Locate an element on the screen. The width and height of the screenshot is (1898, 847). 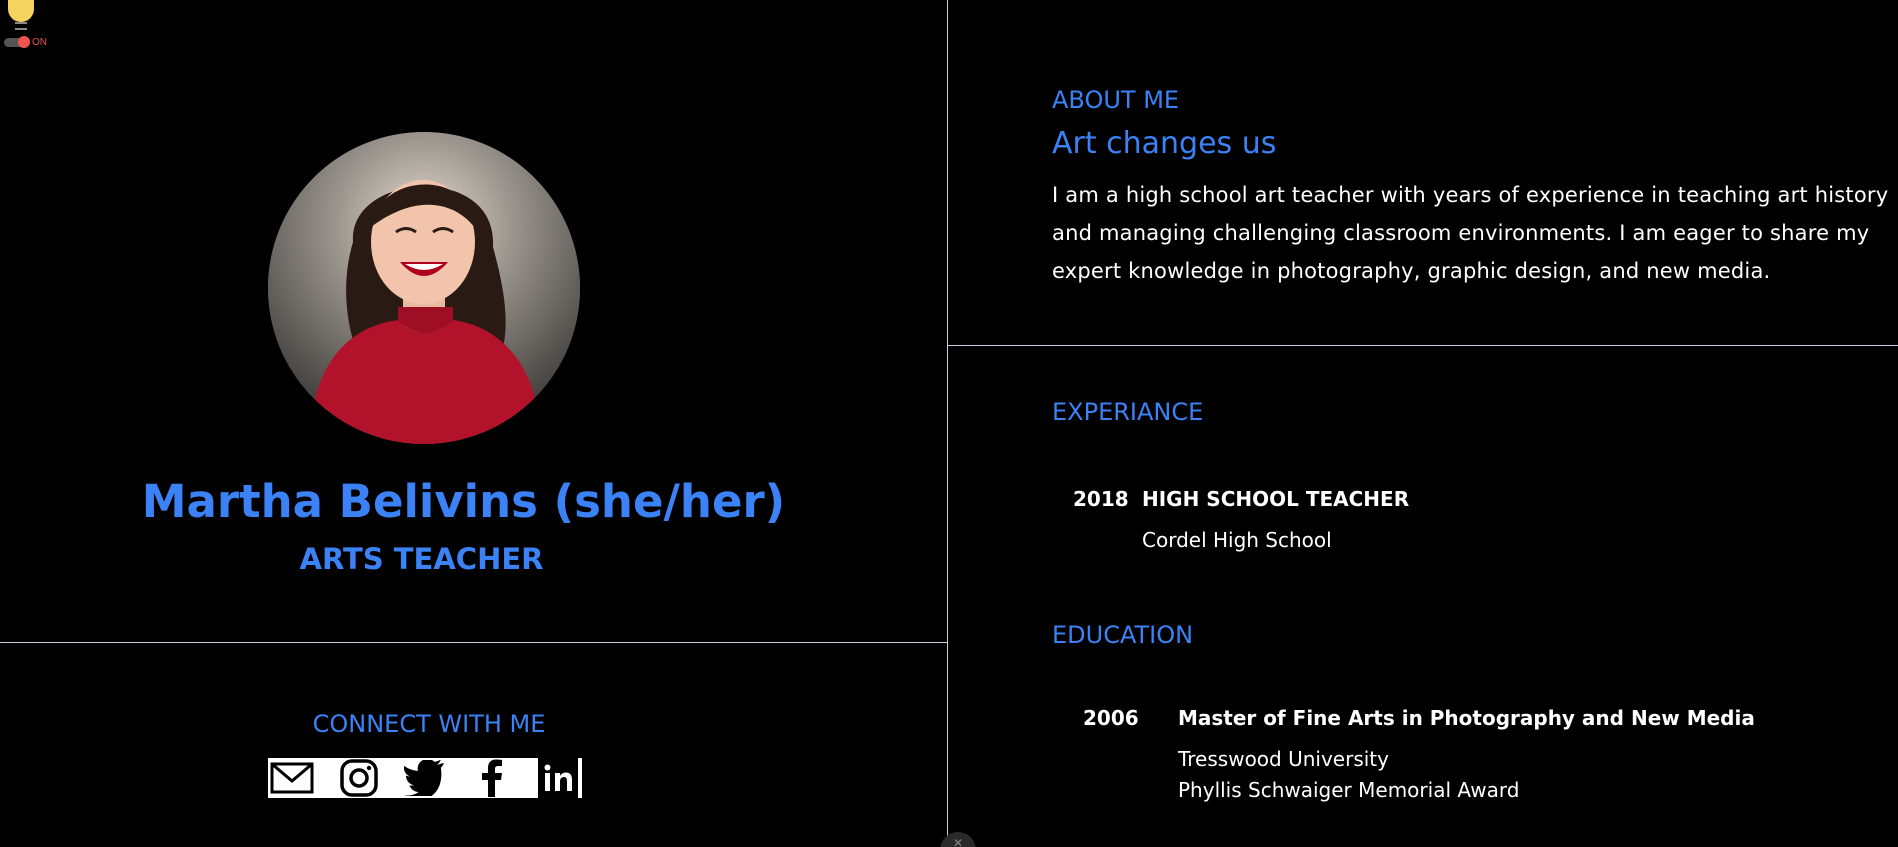
twitter-icon is located at coordinates (425, 778).